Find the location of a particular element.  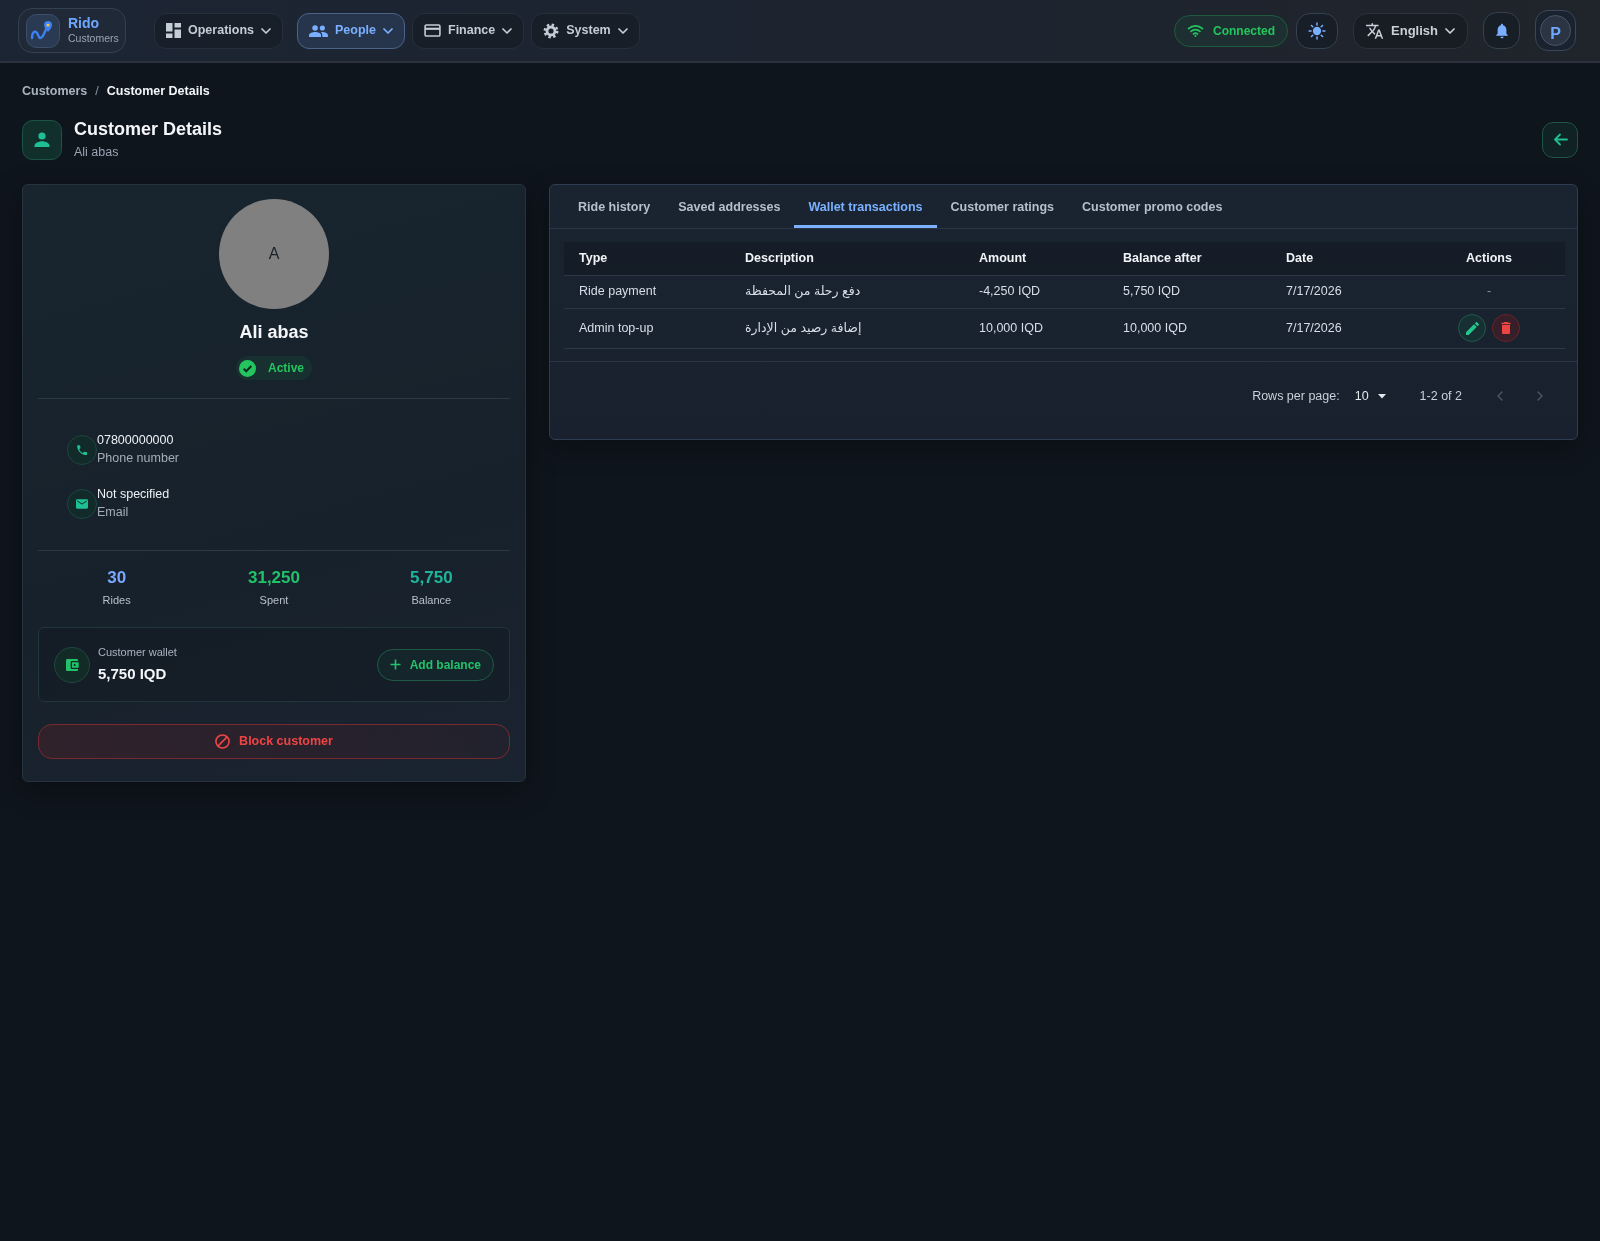

chevron-right-icon is located at coordinates (1540, 396).